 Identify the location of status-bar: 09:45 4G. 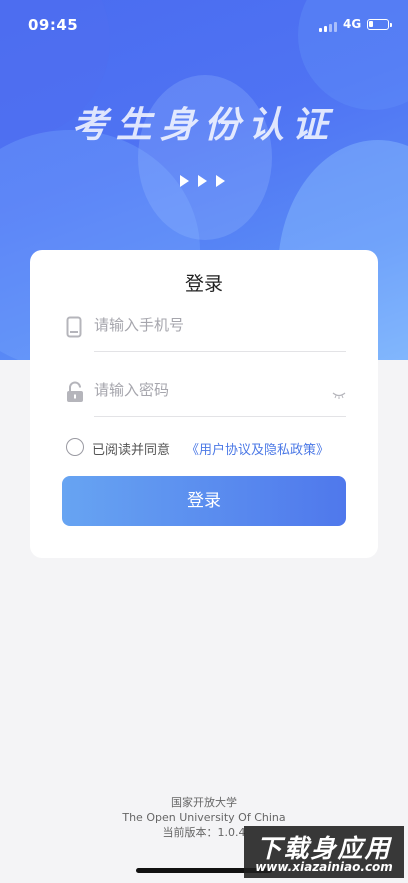
(204, 25).